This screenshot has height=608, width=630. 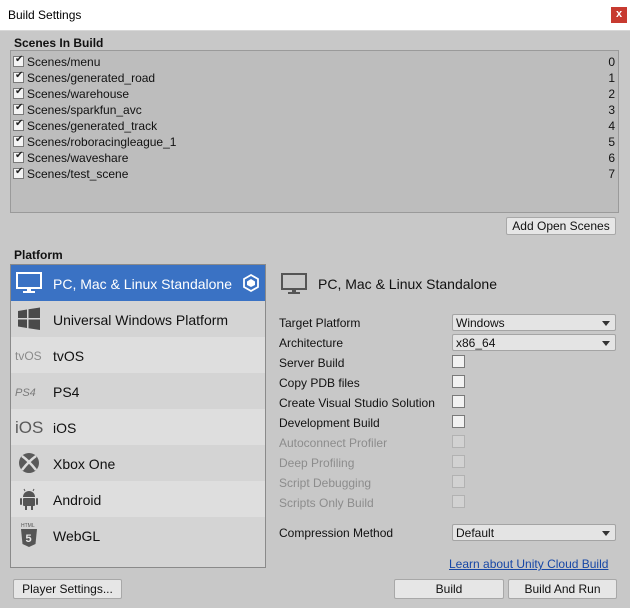 I want to click on platform-item-webgl: HTML 5 WebGL, so click(x=138, y=535).